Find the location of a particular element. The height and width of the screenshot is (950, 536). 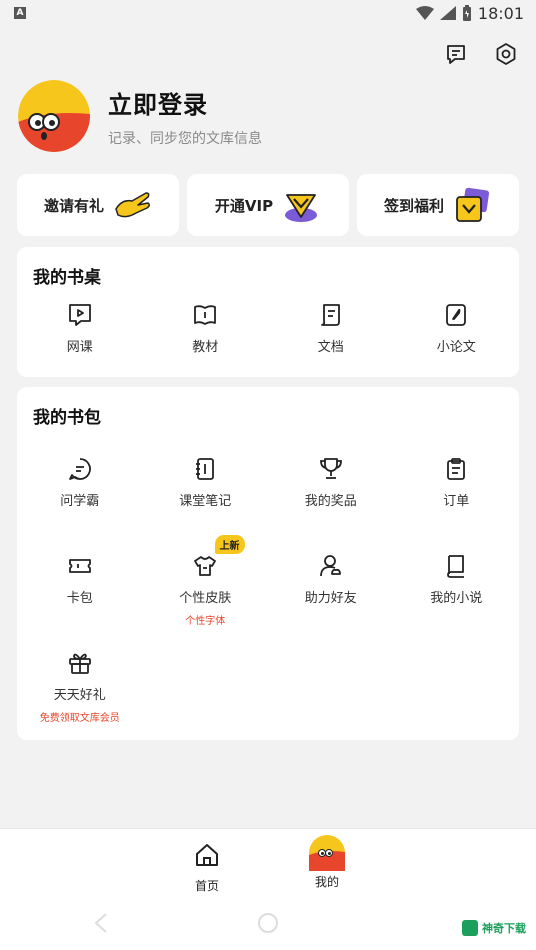

bag-item-label: 卡包 is located at coordinates (79, 598).